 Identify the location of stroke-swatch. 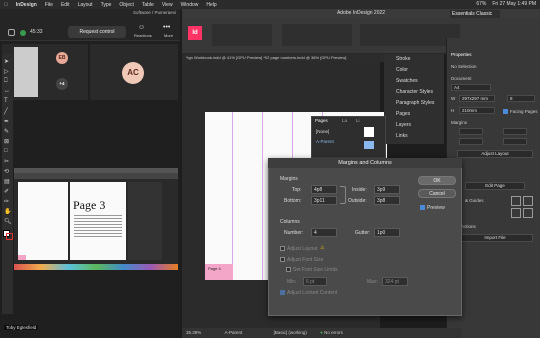
(9, 236).